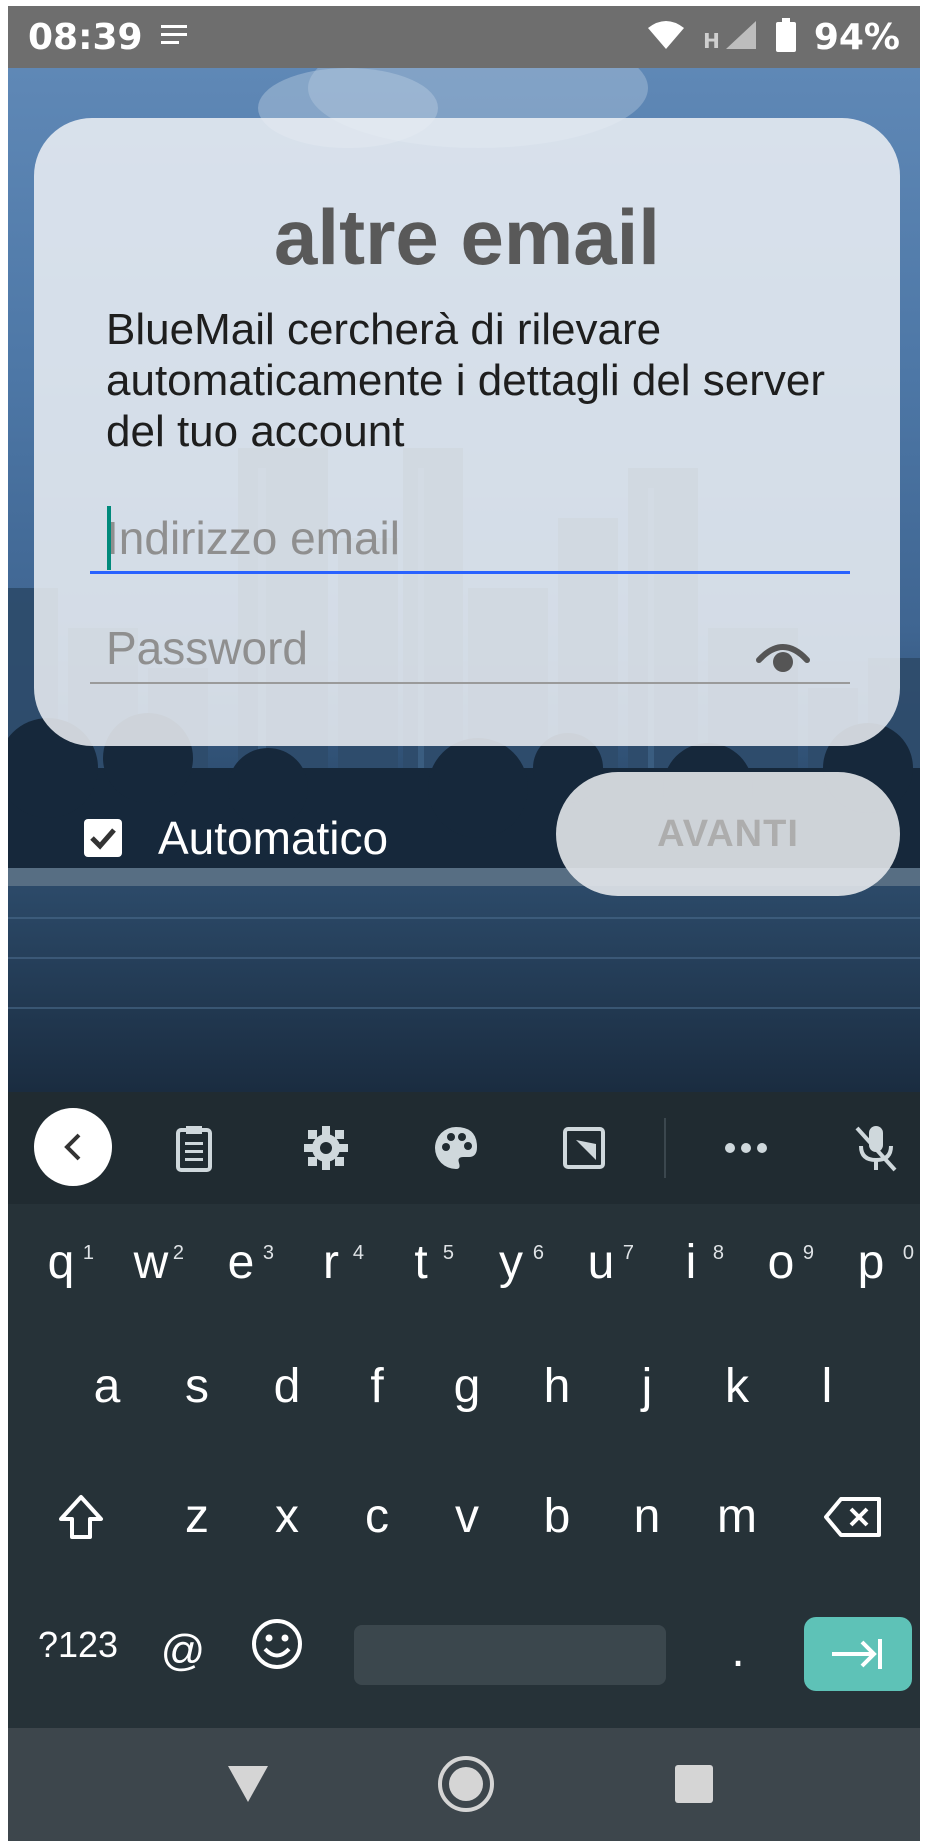  I want to click on key-a: a, so click(107, 1387).